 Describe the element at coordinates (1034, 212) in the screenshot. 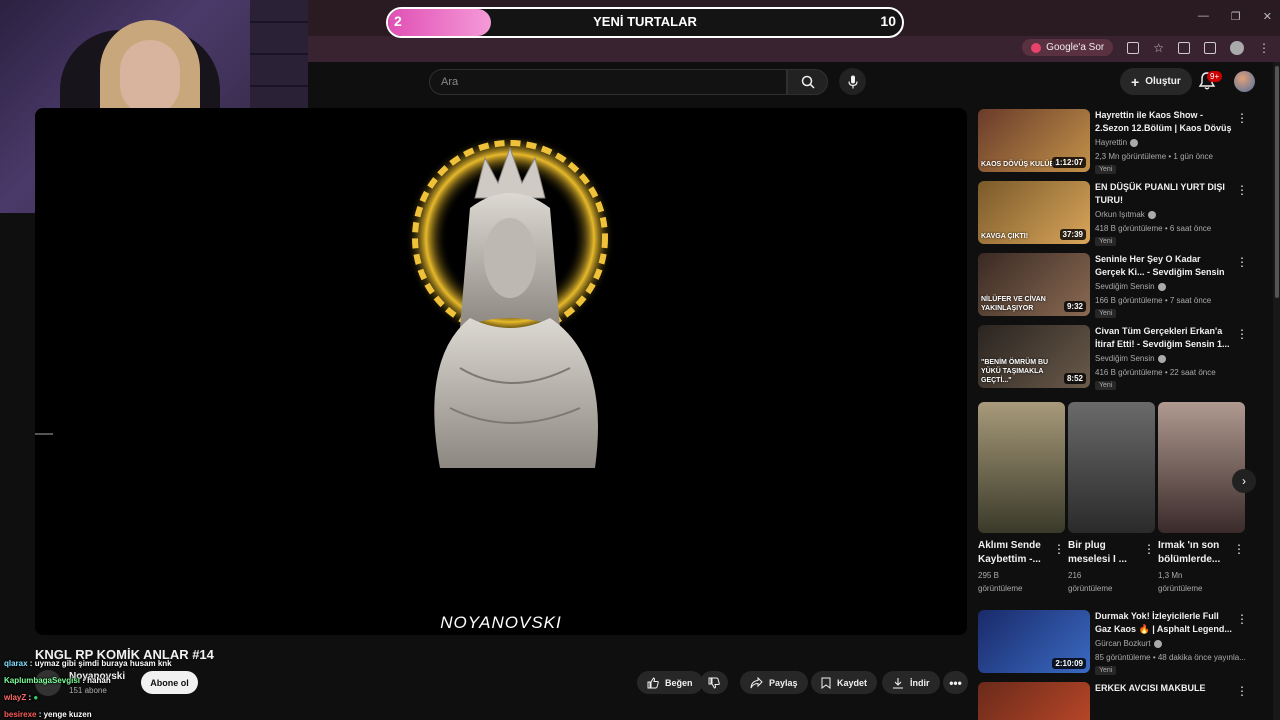

I see `video-thumbnail: KAVGA ÇIKTI! 37:39` at that location.